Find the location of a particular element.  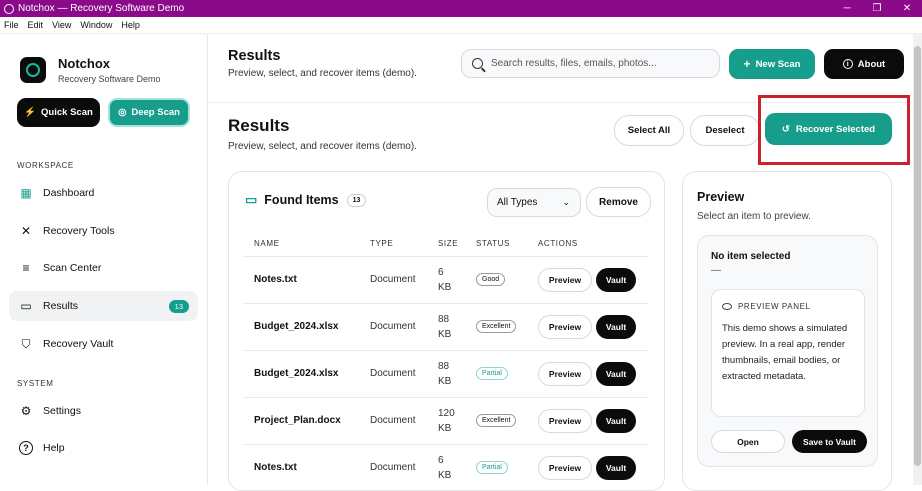

title-bar: Notchox — Recovery Software Demo ─ ❐ ✕ is located at coordinates (461, 8).